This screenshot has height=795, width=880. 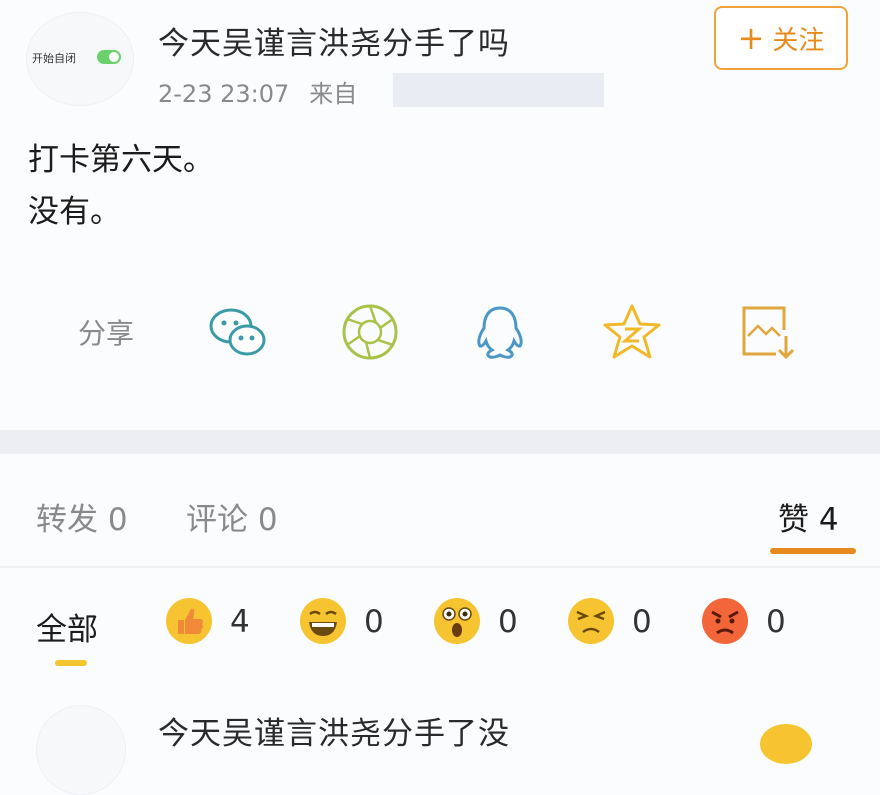 What do you see at coordinates (189, 621) in the screenshot?
I see `thumbs-up-icon` at bounding box center [189, 621].